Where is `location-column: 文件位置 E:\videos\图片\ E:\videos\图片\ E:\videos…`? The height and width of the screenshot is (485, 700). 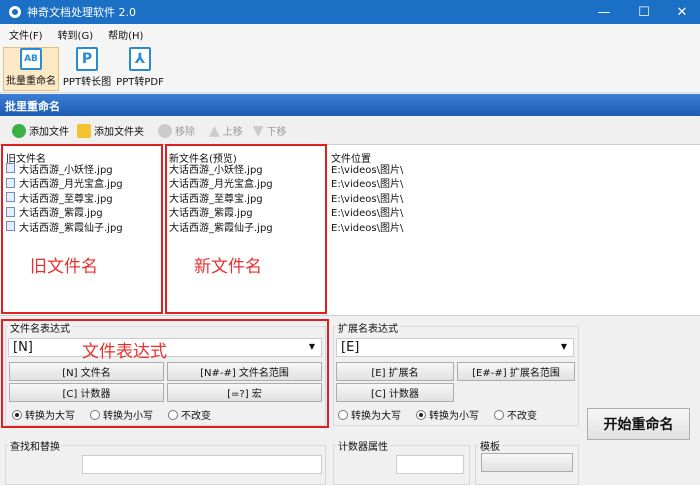 location-column: 文件位置 E:\videos\图片\ E:\videos\图片\ E:\videos… is located at coordinates (512, 189).